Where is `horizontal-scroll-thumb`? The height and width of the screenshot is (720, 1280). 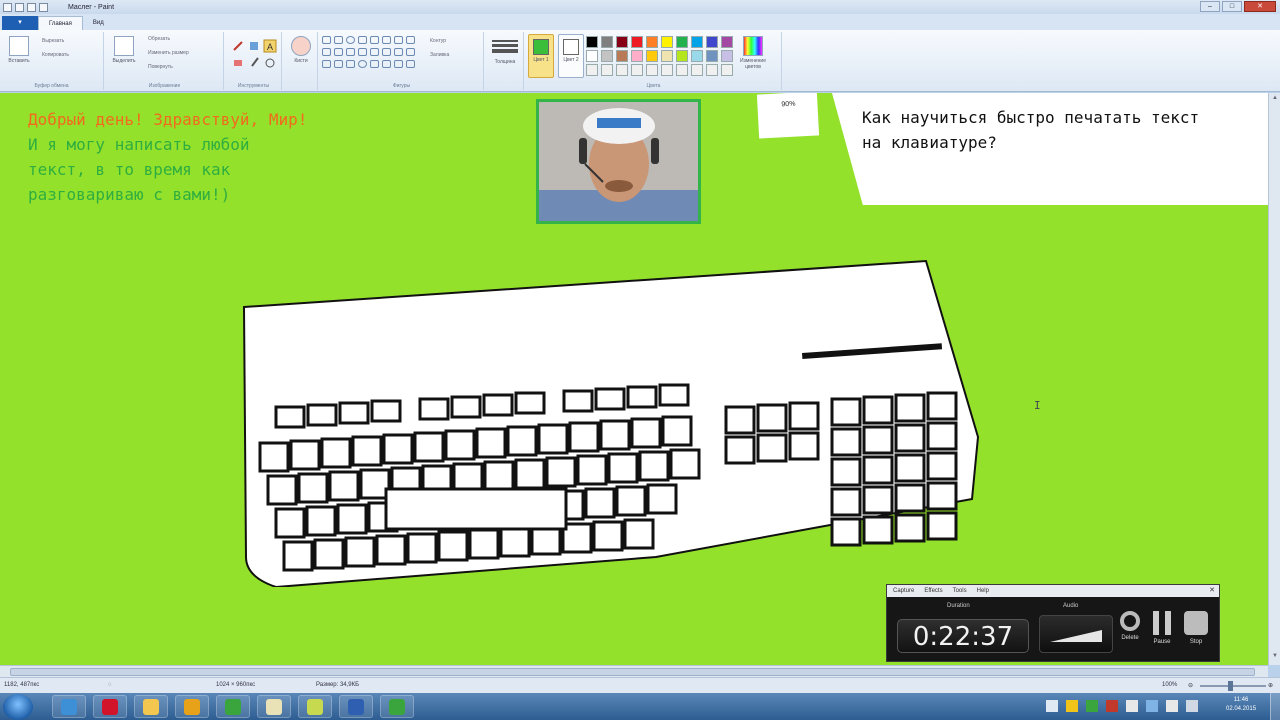 horizontal-scroll-thumb is located at coordinates (632, 672).